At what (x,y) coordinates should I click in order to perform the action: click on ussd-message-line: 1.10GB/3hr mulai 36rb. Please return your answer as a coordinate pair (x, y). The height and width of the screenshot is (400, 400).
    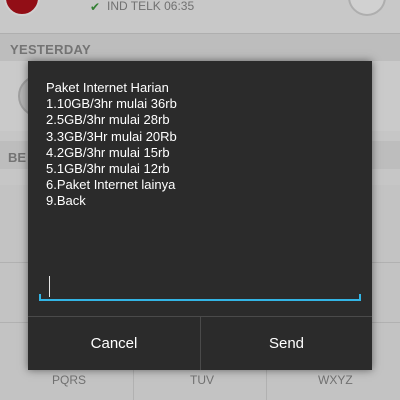
    Looking at the image, I should click on (111, 104).